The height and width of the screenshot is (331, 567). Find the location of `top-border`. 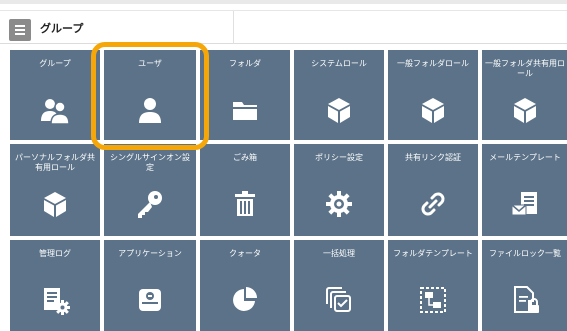

top-border is located at coordinates (283, 2).